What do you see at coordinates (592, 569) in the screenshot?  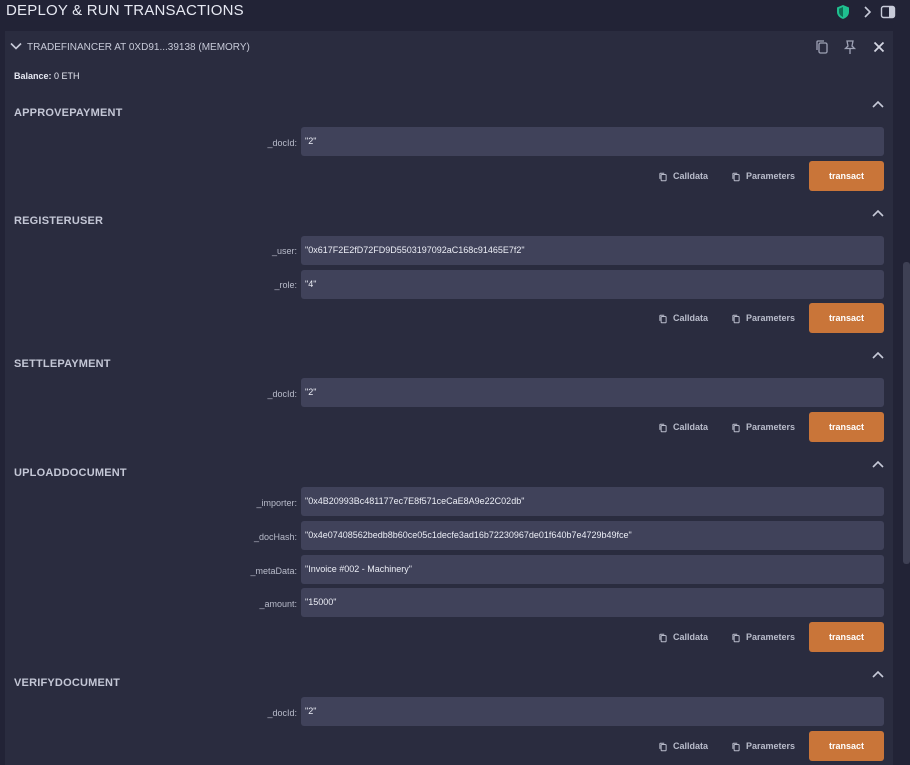 I see `param-input-metadata: "Invoice #002 - Machinery"` at bounding box center [592, 569].